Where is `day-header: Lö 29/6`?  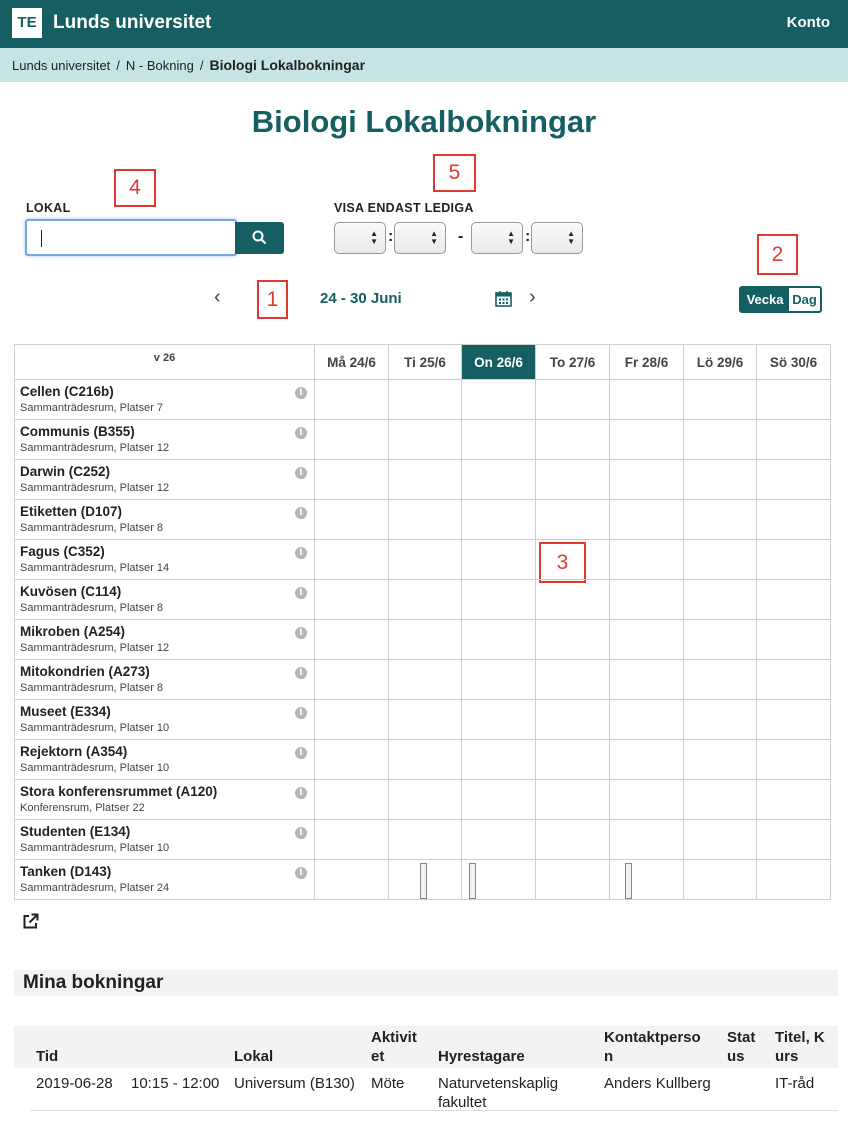 day-header: Lö 29/6 is located at coordinates (720, 362).